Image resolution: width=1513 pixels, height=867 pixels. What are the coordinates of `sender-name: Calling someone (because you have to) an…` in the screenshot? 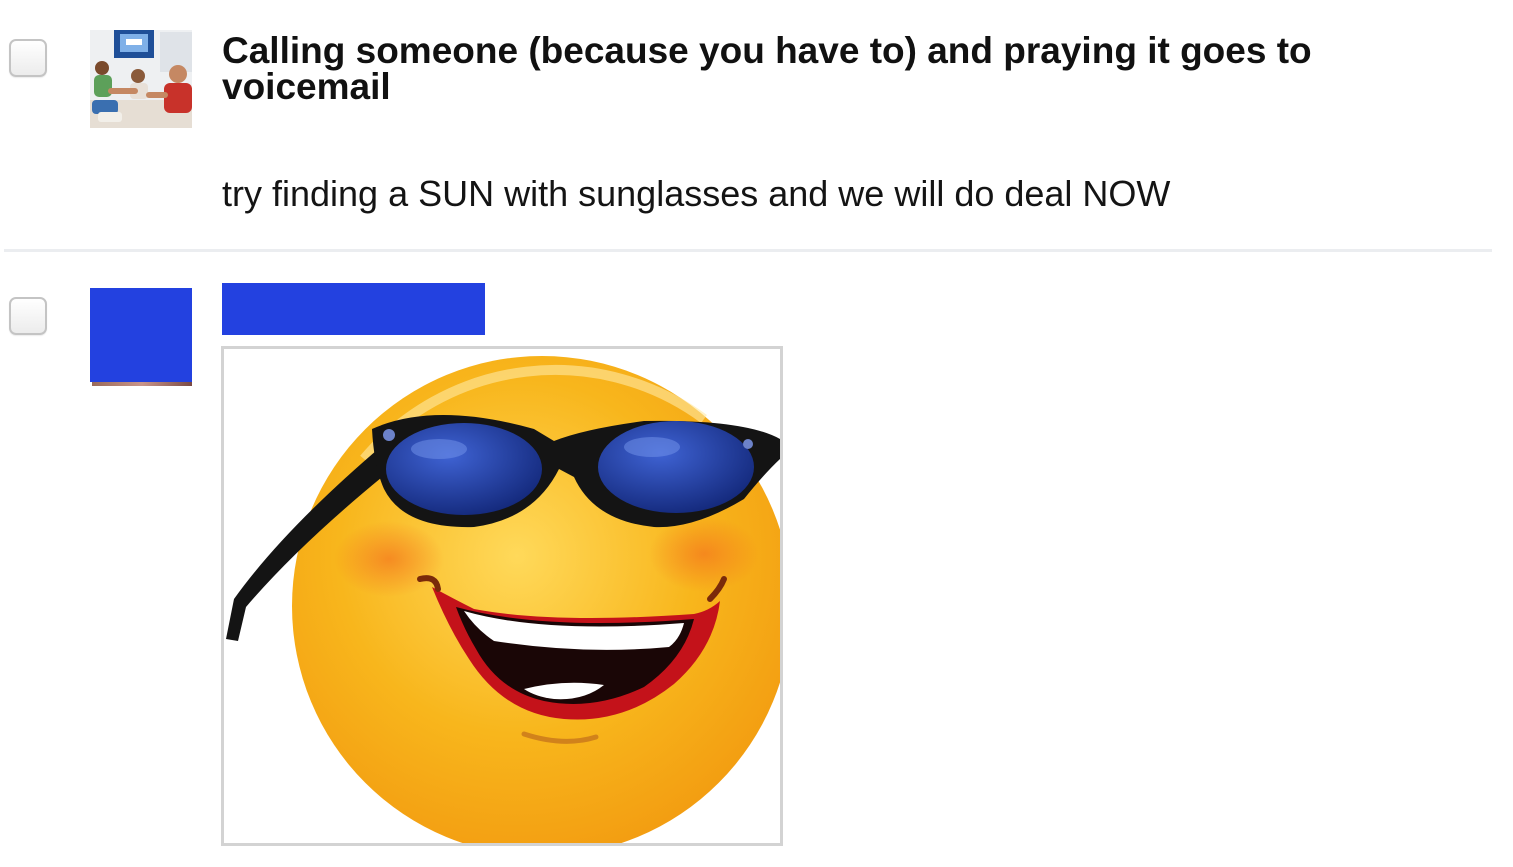 It's located at (832, 68).